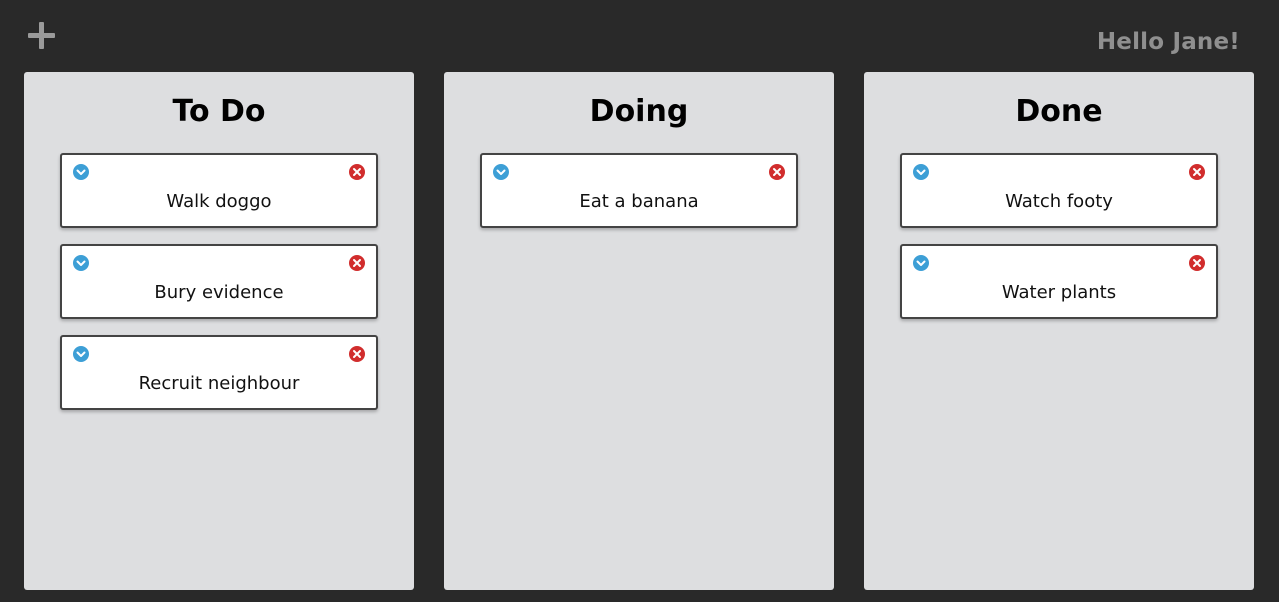 The height and width of the screenshot is (602, 1279). Describe the element at coordinates (1059, 190) in the screenshot. I see `task-card: Watch footy` at that location.